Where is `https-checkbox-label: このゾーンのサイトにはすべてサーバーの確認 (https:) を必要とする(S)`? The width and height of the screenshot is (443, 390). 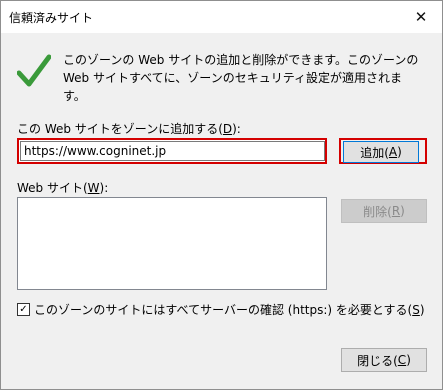
https-checkbox-label: このゾーンのサイトにはすべてサーバーの確認 (https:) を必要とする(S) is located at coordinates (229, 310).